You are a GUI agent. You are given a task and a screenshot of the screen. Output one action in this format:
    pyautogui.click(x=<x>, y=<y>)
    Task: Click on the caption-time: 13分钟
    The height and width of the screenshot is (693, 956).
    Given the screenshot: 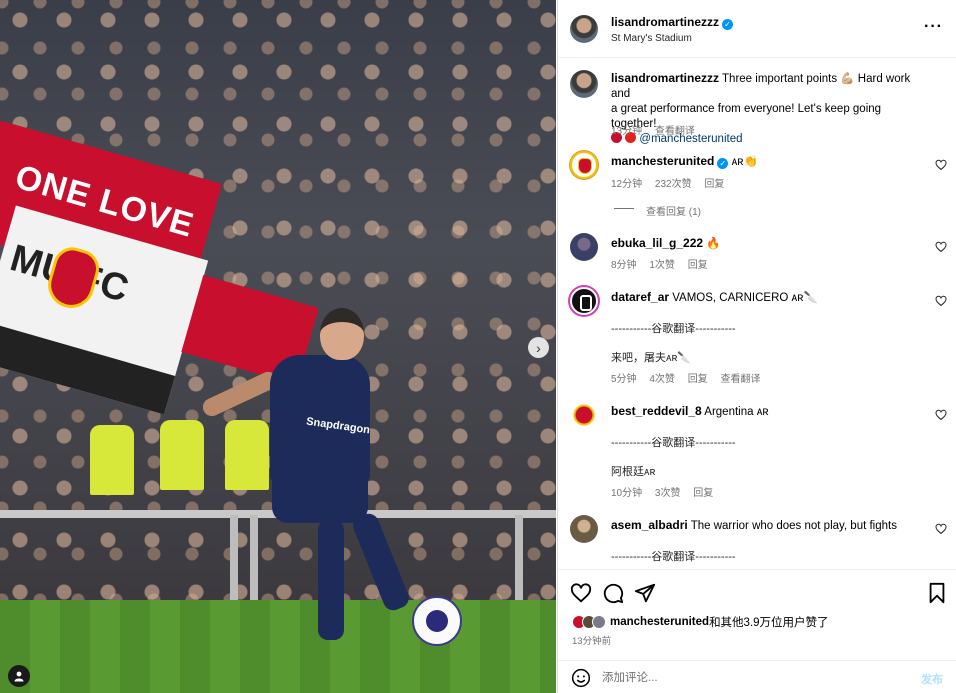 What is the action you would take?
    pyautogui.click(x=627, y=131)
    